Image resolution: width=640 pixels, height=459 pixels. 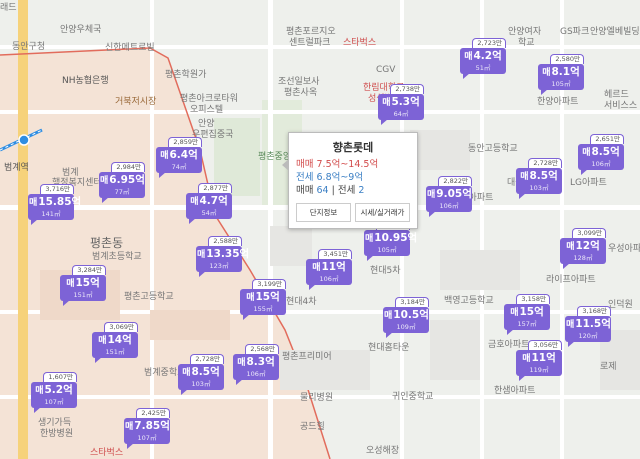 I want to click on price-marker: 3,284만 매15억 151㎡, so click(x=83, y=285).